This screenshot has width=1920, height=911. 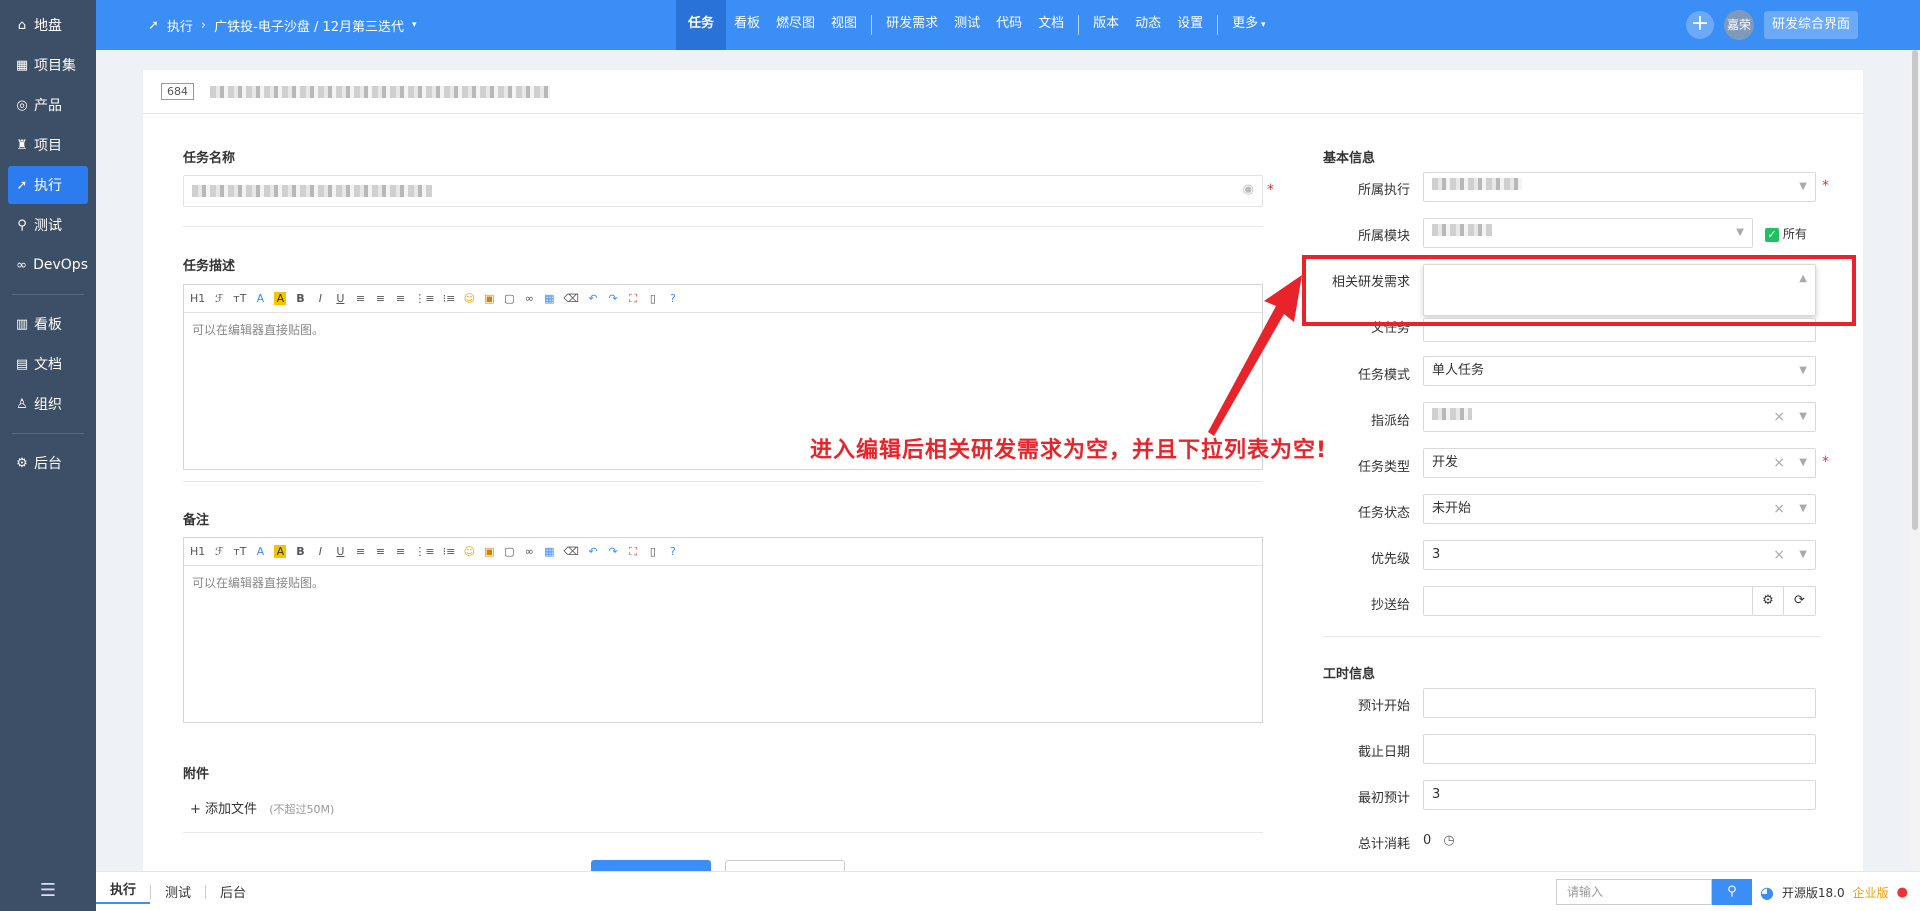 What do you see at coordinates (233, 891) in the screenshot?
I see `footer-tab-admin: 后台` at bounding box center [233, 891].